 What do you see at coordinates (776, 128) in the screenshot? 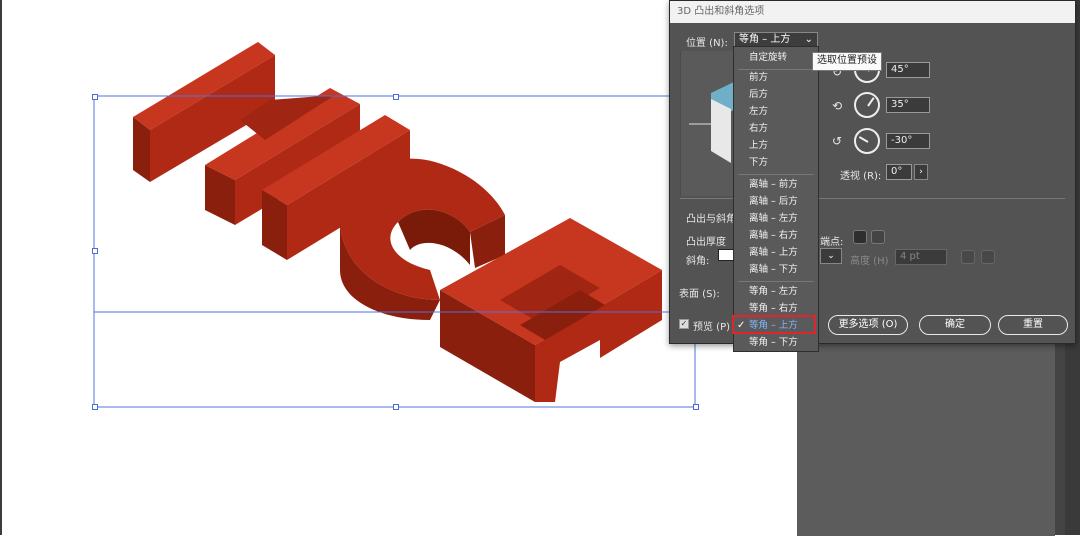
I see `menu-item-right: 右方` at bounding box center [776, 128].